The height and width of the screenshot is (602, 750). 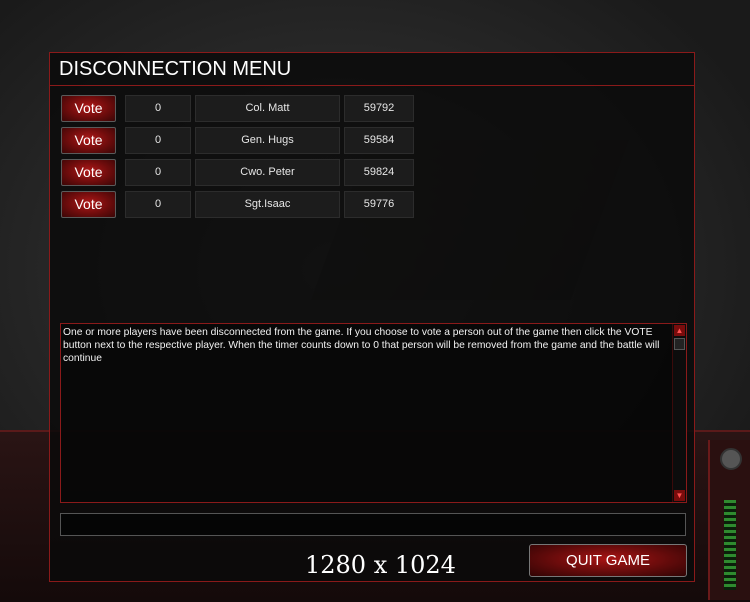 What do you see at coordinates (373, 524) in the screenshot?
I see `chat-input` at bounding box center [373, 524].